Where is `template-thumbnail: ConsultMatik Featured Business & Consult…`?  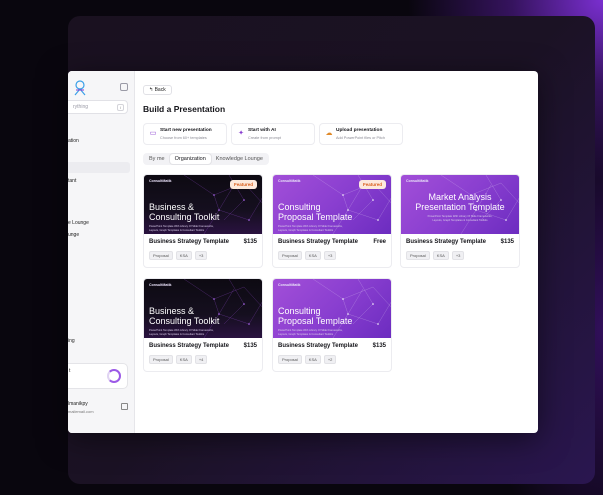 template-thumbnail: ConsultMatik Featured Business & Consult… is located at coordinates (203, 204).